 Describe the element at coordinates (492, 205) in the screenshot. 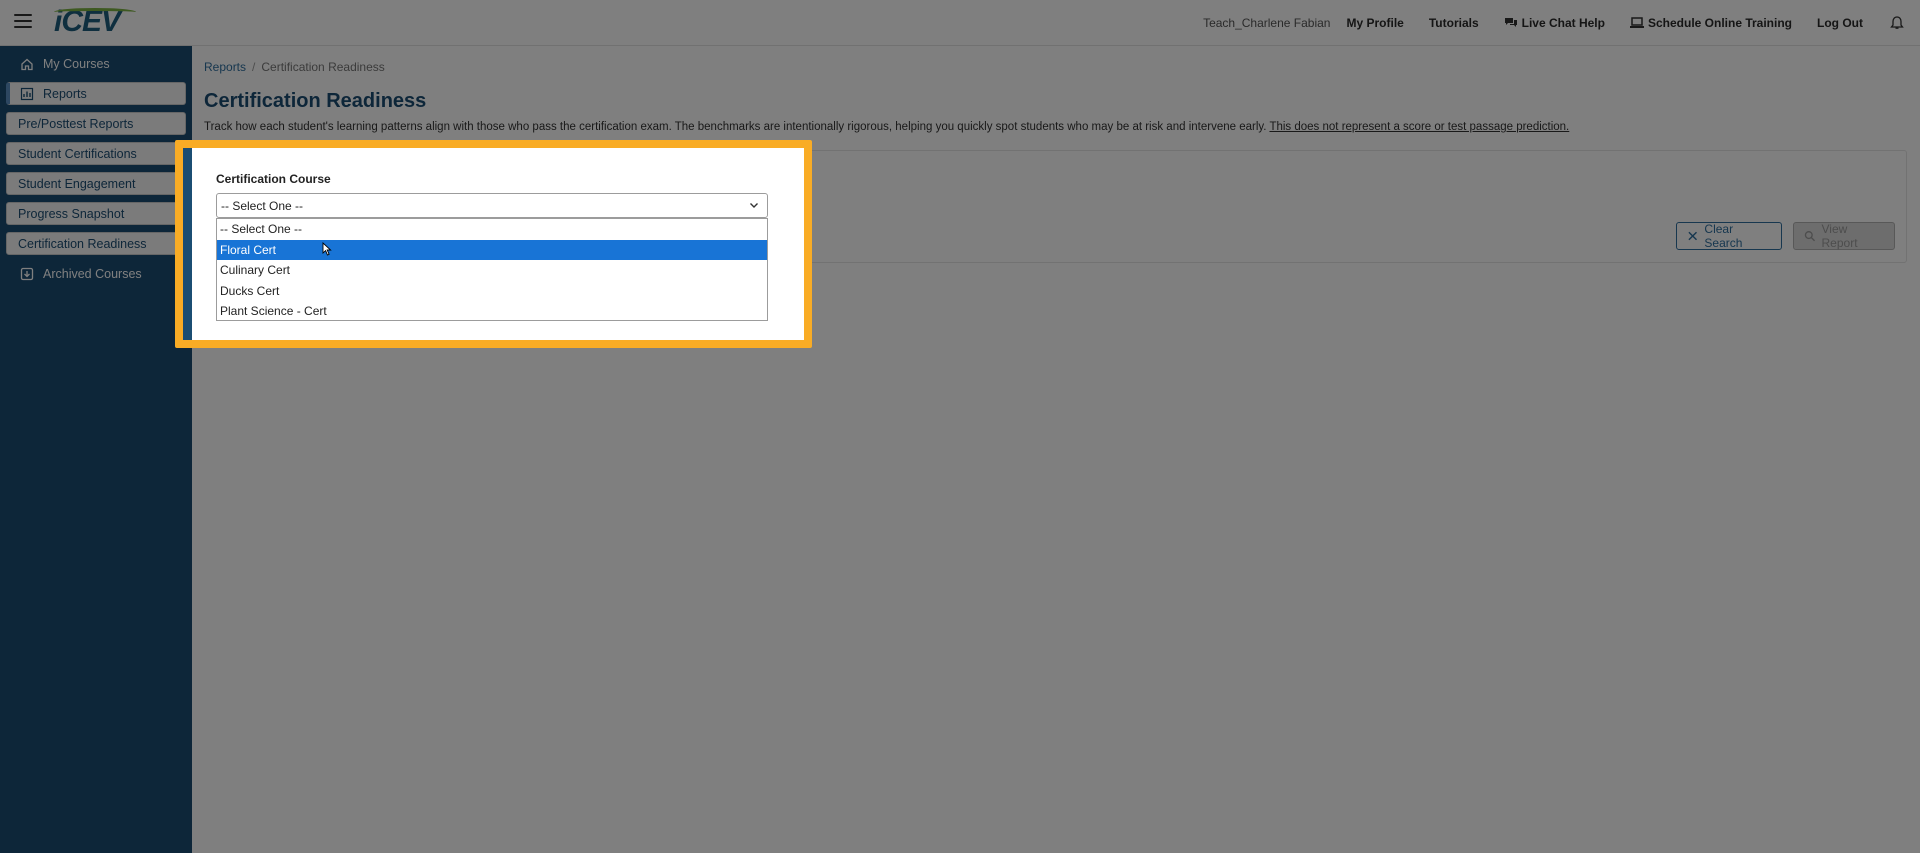

I see `certification-course-select: -- Select One --` at that location.